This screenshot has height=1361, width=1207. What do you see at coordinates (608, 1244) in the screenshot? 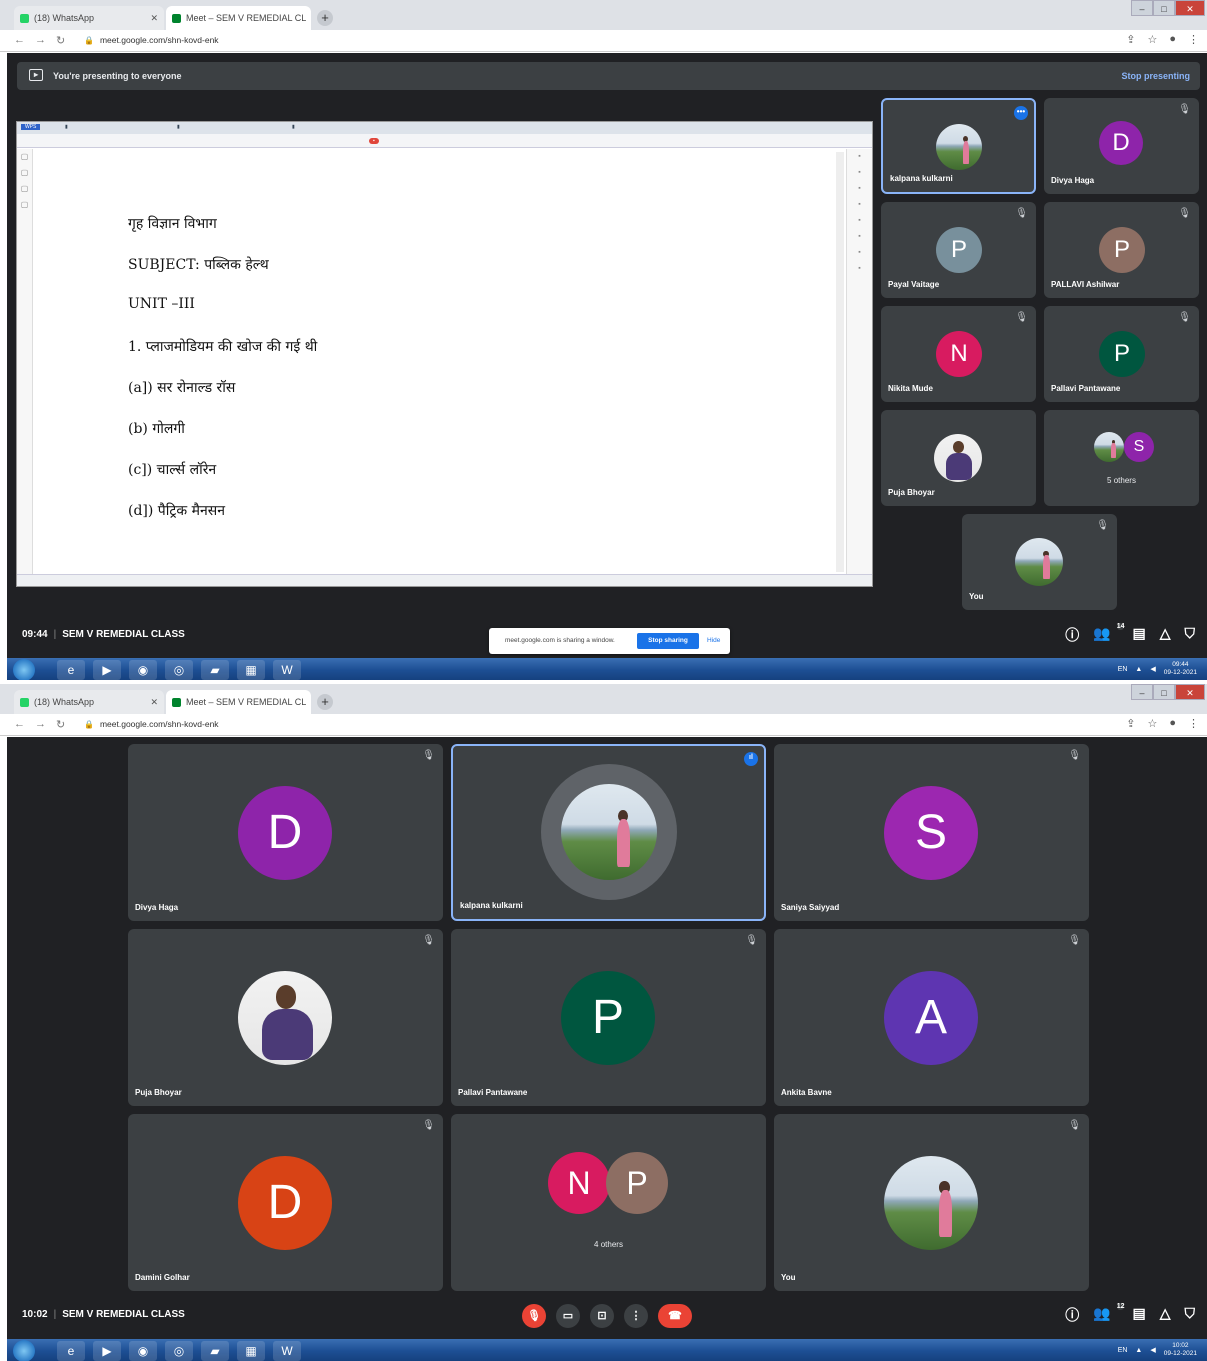
I see `others-count-label: 4 others` at bounding box center [608, 1244].